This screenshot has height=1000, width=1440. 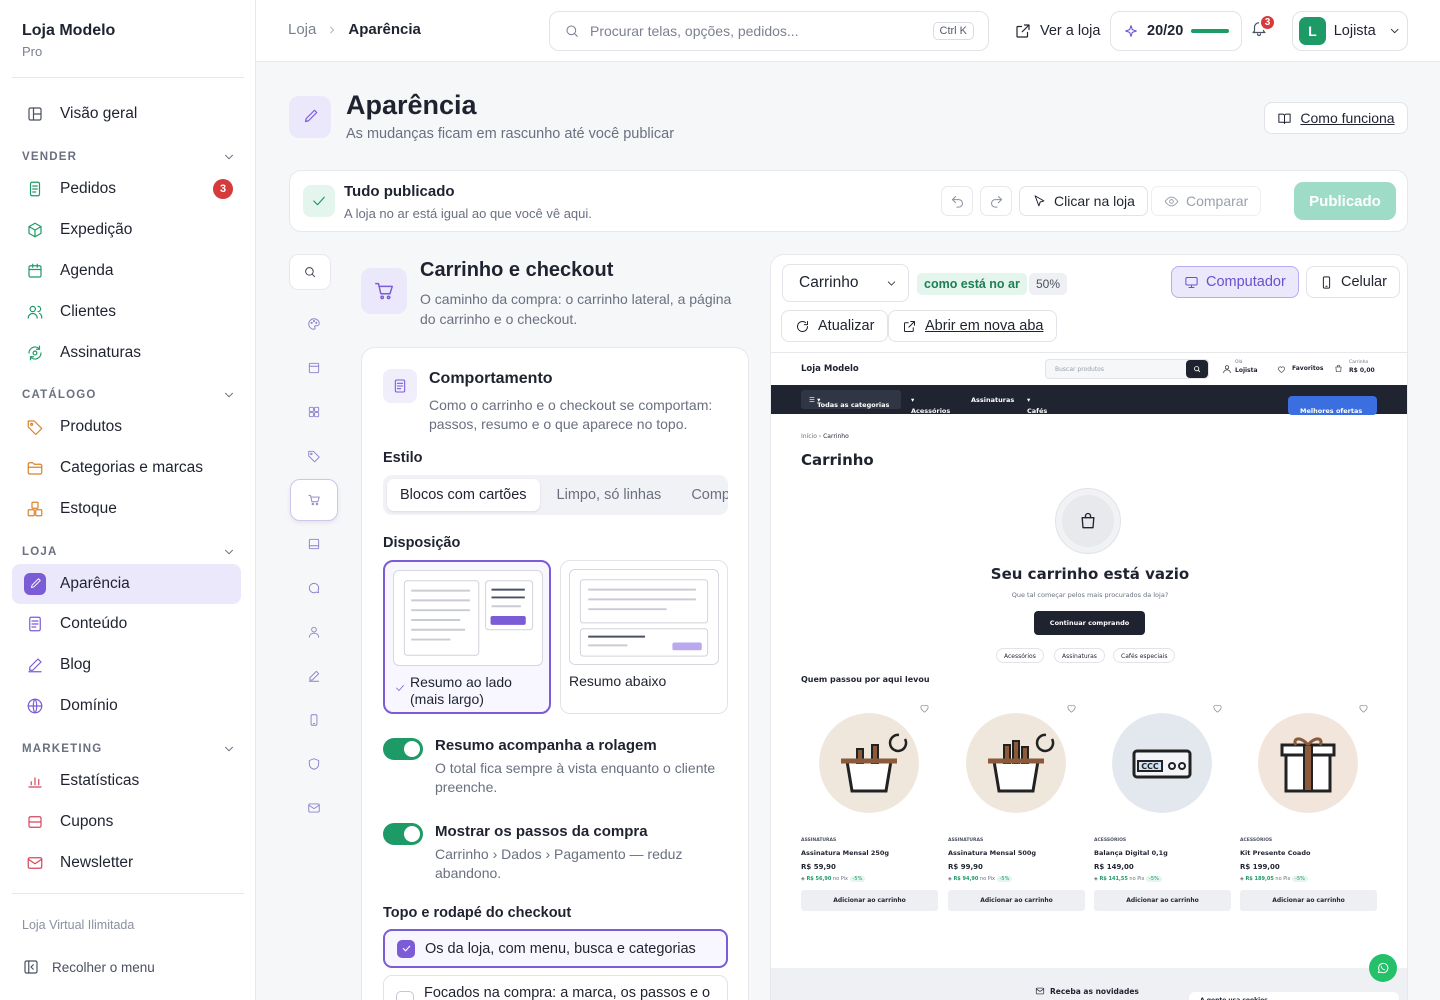 What do you see at coordinates (1285, 118) in the screenshot?
I see `book-icon` at bounding box center [1285, 118].